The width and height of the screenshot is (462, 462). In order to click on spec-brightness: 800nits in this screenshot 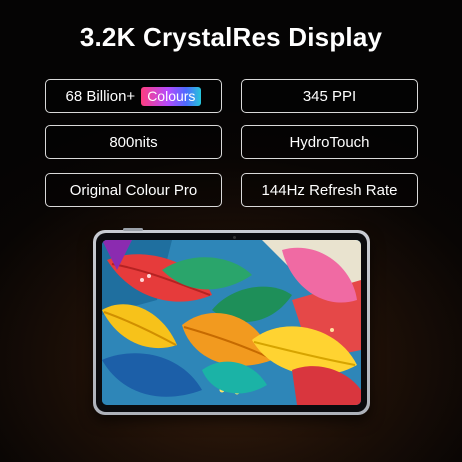, I will do `click(133, 142)`.